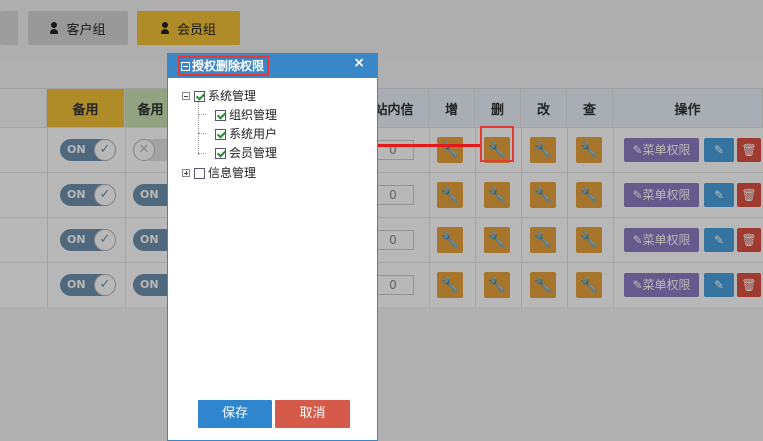 The height and width of the screenshot is (441, 763). Describe the element at coordinates (253, 115) in the screenshot. I see `tree-label-org-mgmt: 组织管理` at that location.